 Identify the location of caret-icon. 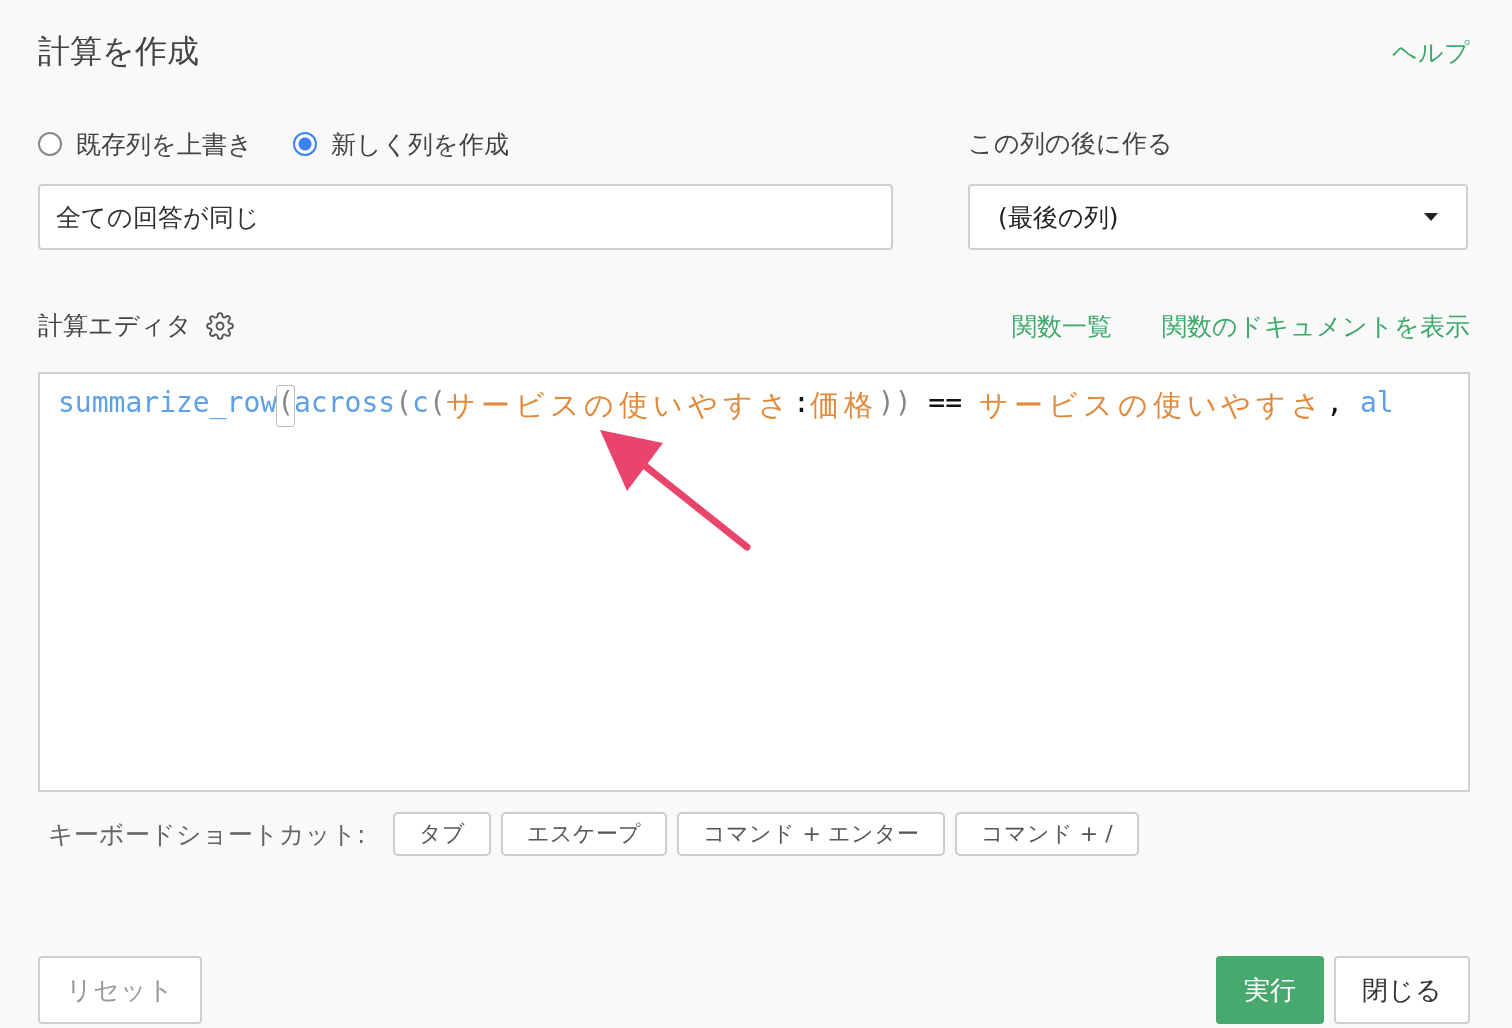
(1431, 217).